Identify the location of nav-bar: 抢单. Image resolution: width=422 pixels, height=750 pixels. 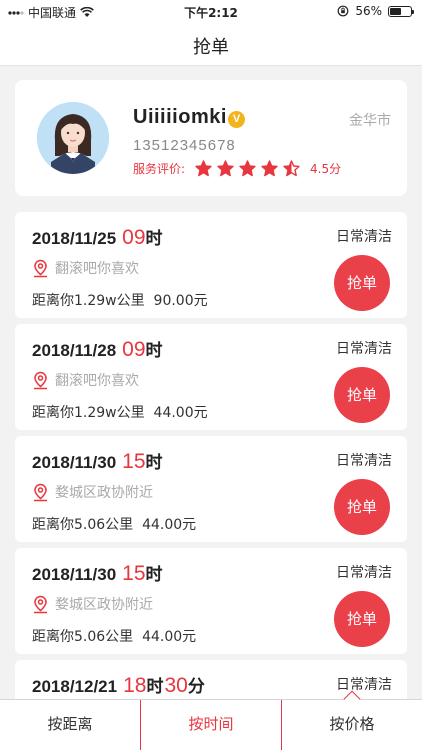
(211, 44).